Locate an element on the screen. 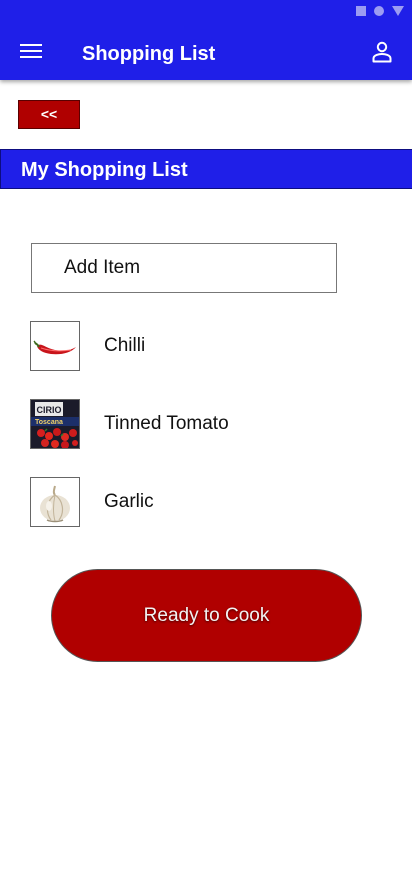 This screenshot has height=870, width=412. chilli-image is located at coordinates (55, 346).